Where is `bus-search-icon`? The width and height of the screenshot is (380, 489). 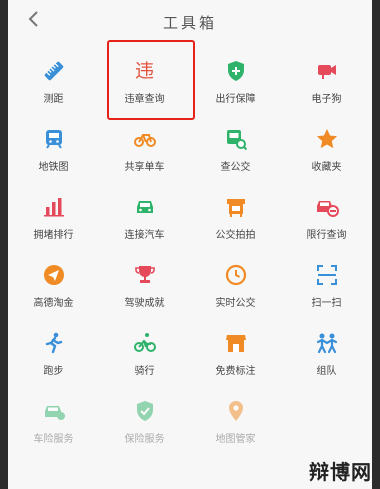
bus-search-icon is located at coordinates (236, 139).